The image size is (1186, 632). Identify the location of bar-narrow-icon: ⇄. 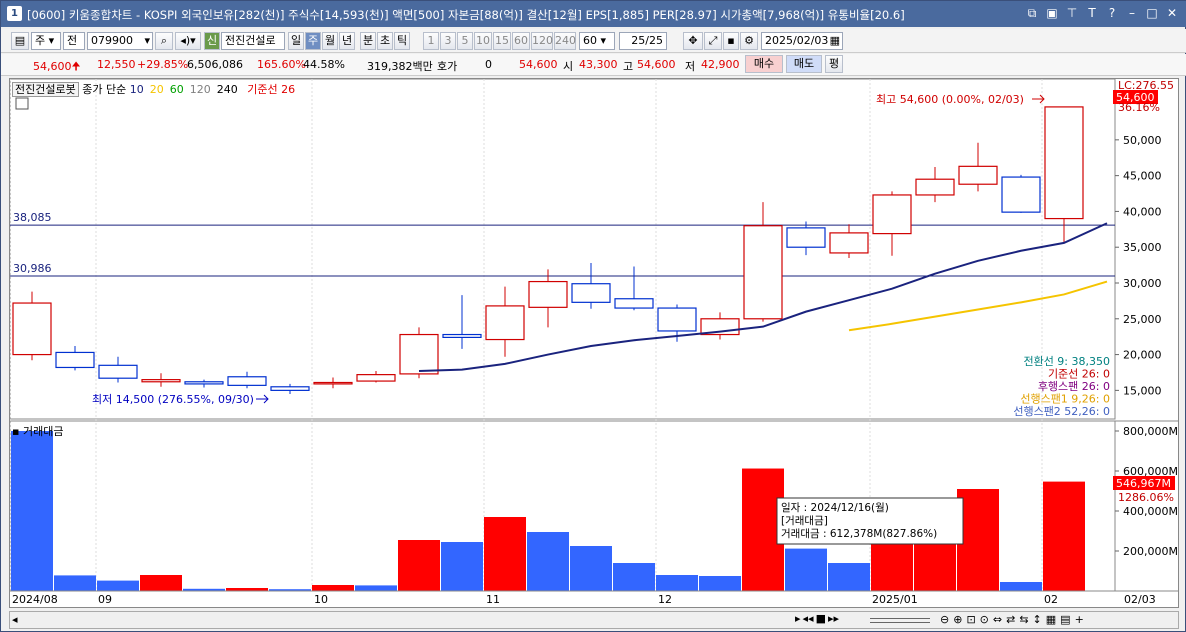
(1010, 619).